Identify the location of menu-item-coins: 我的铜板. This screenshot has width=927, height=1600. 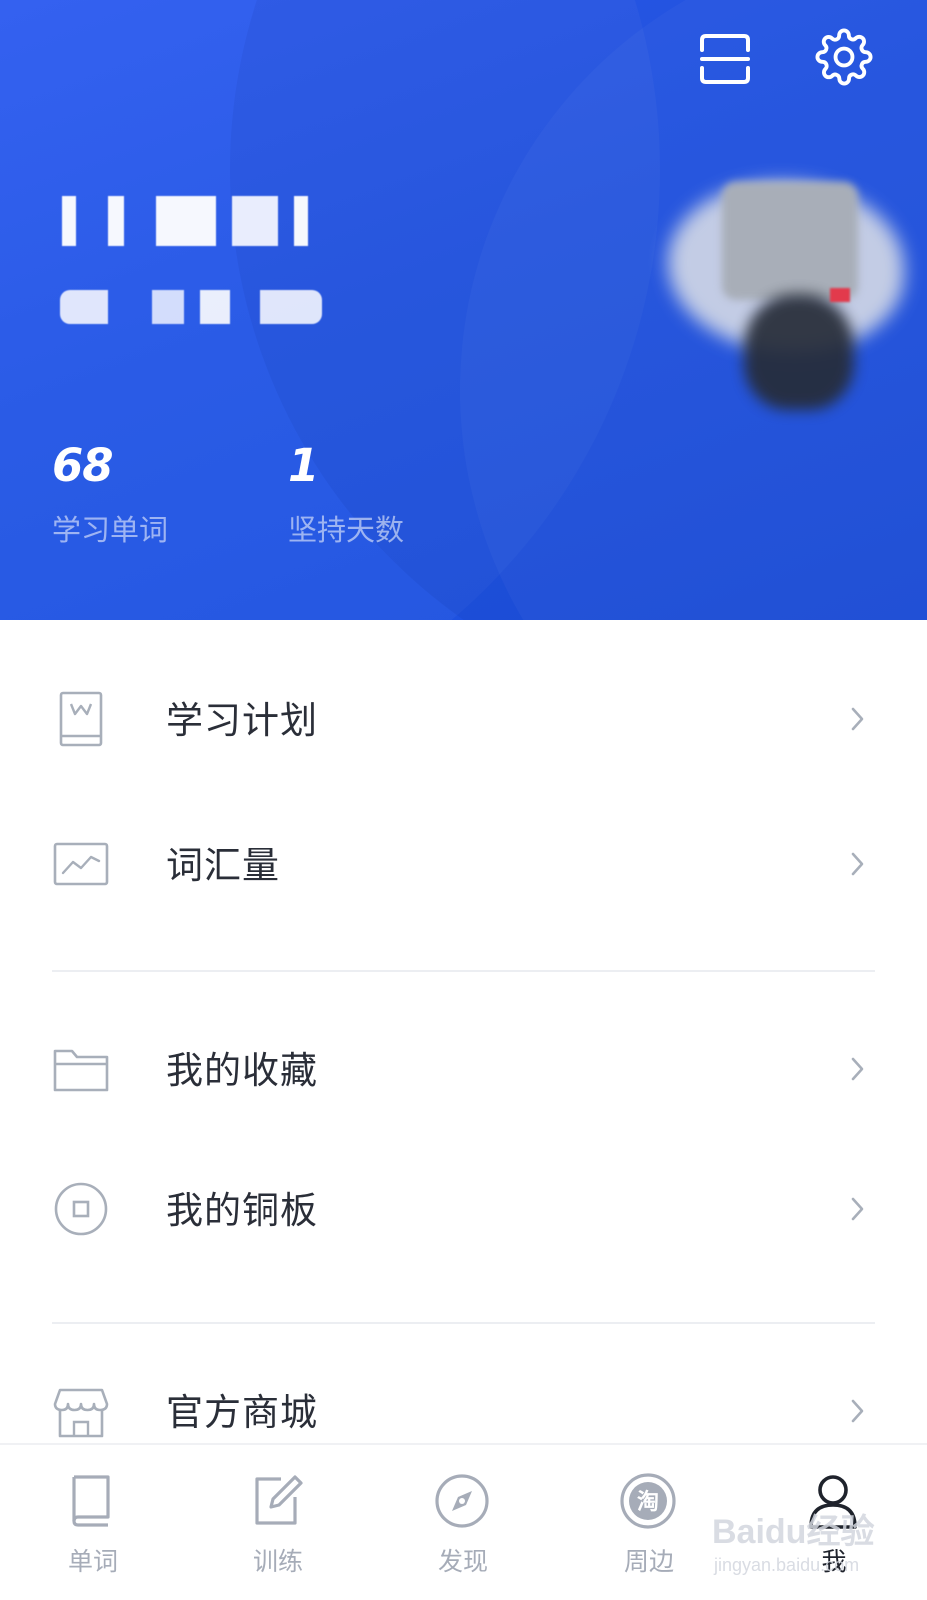
(463, 1210).